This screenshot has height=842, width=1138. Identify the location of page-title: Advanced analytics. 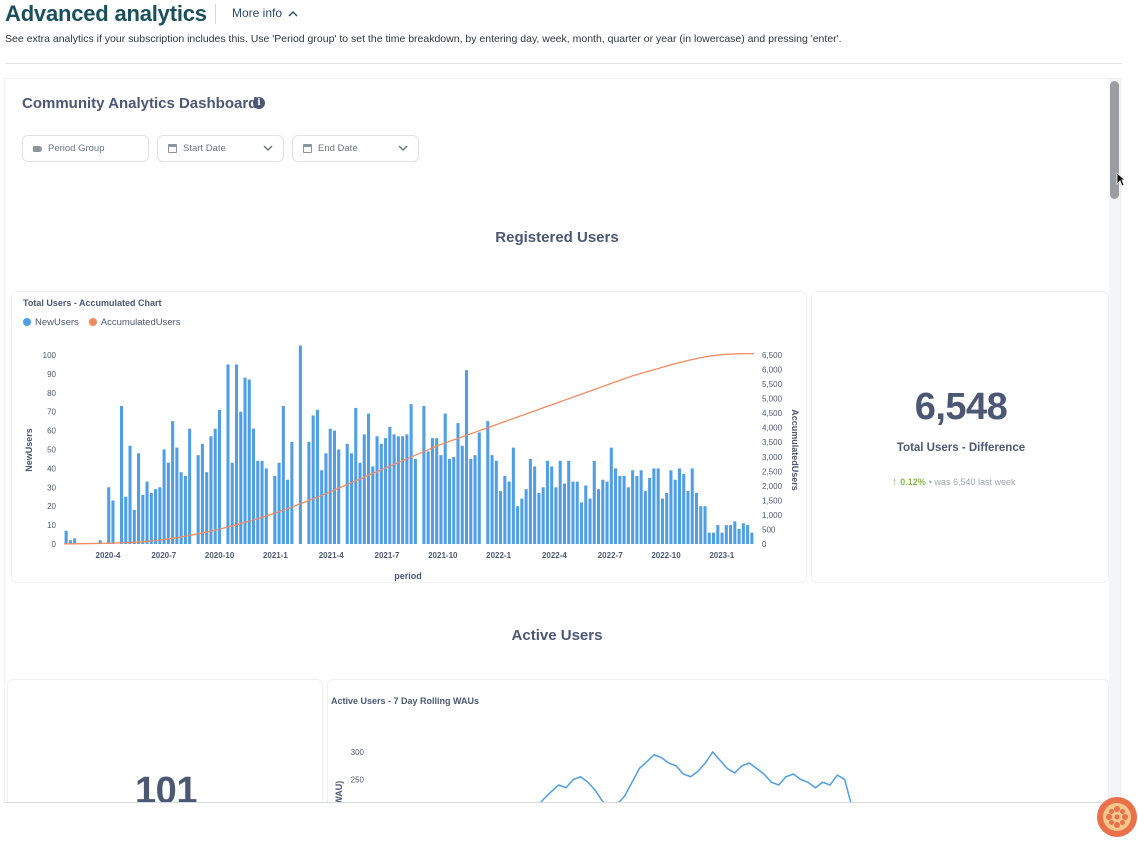
(106, 13).